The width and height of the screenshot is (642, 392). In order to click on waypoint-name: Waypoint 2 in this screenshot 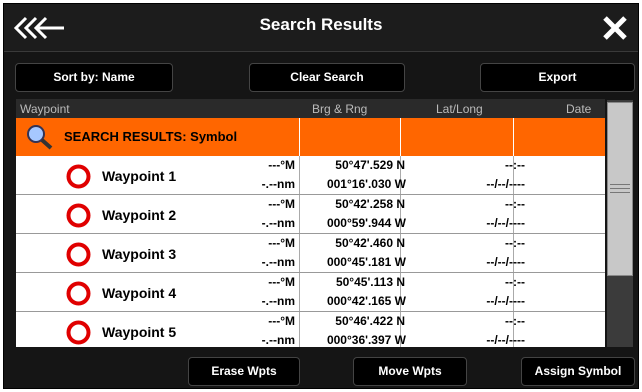, I will do `click(139, 215)`.